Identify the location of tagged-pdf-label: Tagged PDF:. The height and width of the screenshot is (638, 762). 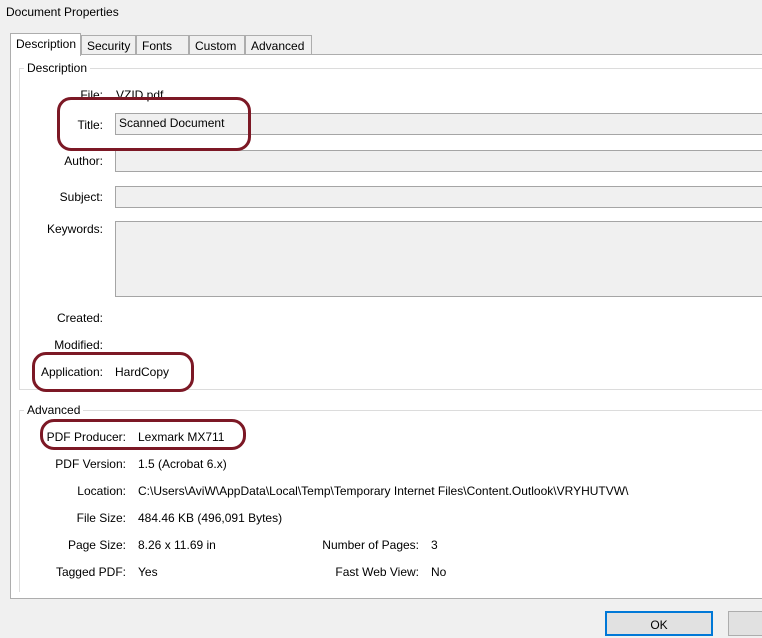
(90, 572).